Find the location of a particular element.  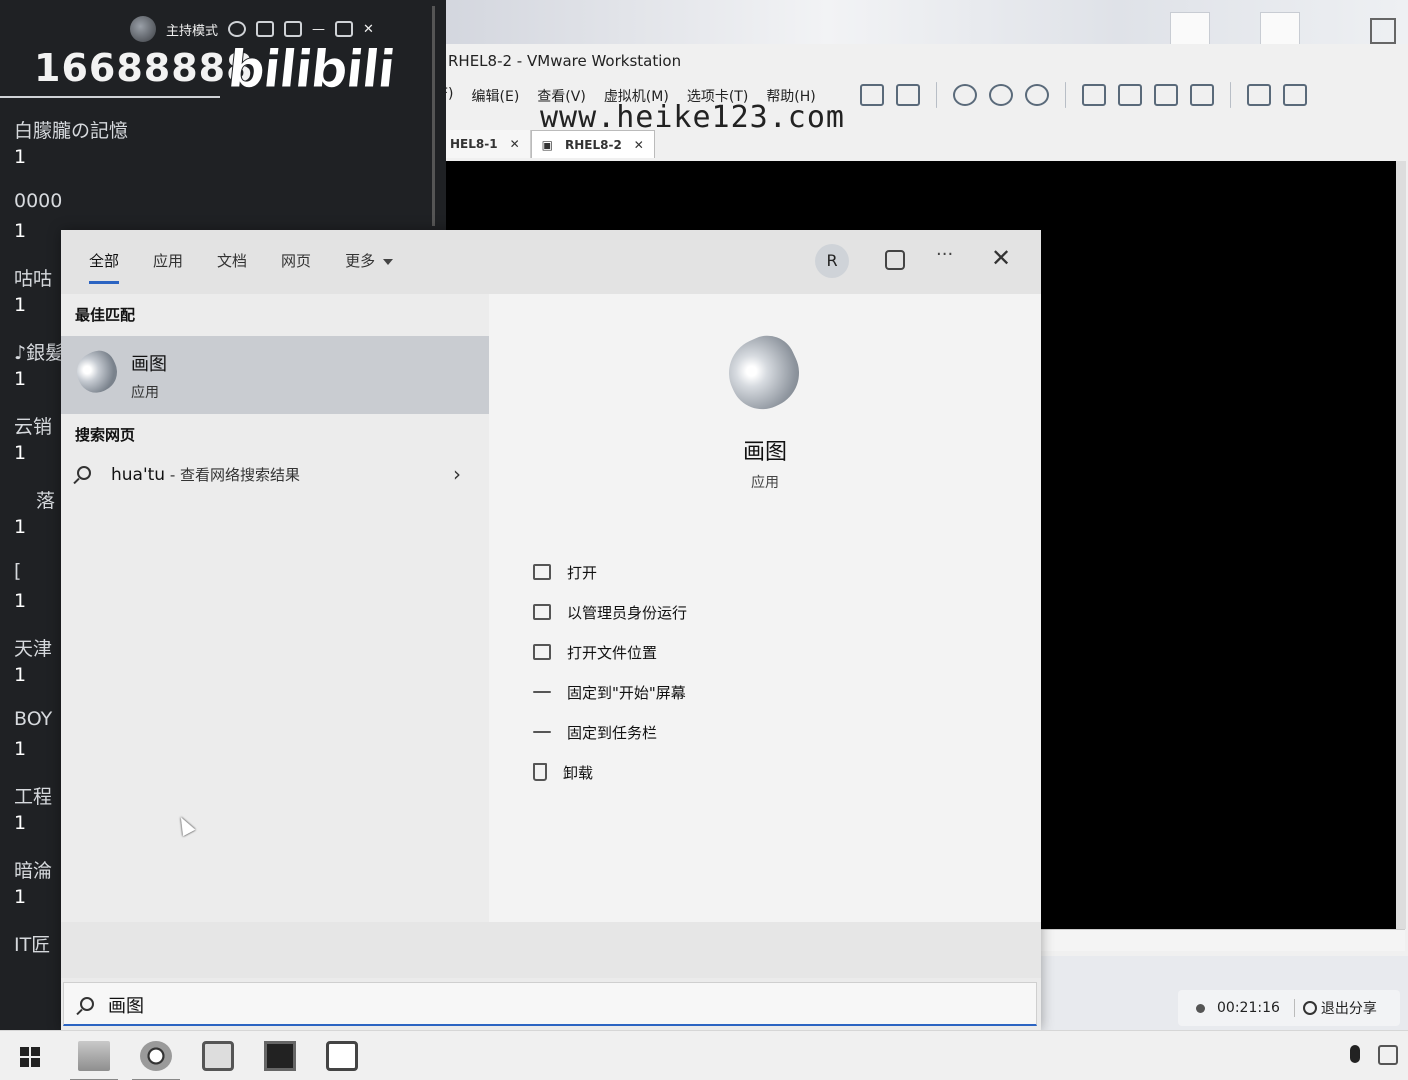

best-match-name: 画图 is located at coordinates (149, 364).